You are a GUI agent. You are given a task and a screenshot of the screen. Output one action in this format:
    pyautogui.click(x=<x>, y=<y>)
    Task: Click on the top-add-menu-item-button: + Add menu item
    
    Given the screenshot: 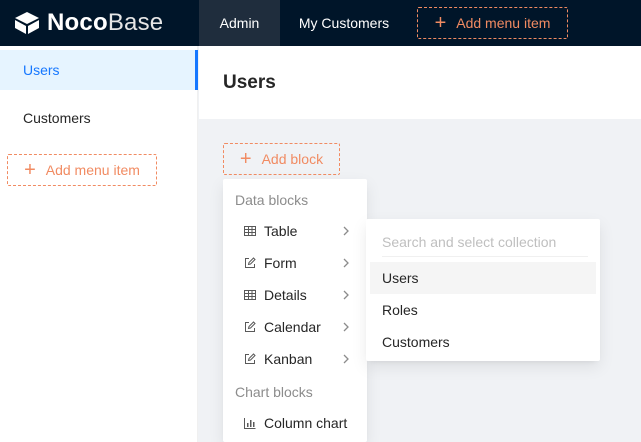 What is the action you would take?
    pyautogui.click(x=492, y=23)
    